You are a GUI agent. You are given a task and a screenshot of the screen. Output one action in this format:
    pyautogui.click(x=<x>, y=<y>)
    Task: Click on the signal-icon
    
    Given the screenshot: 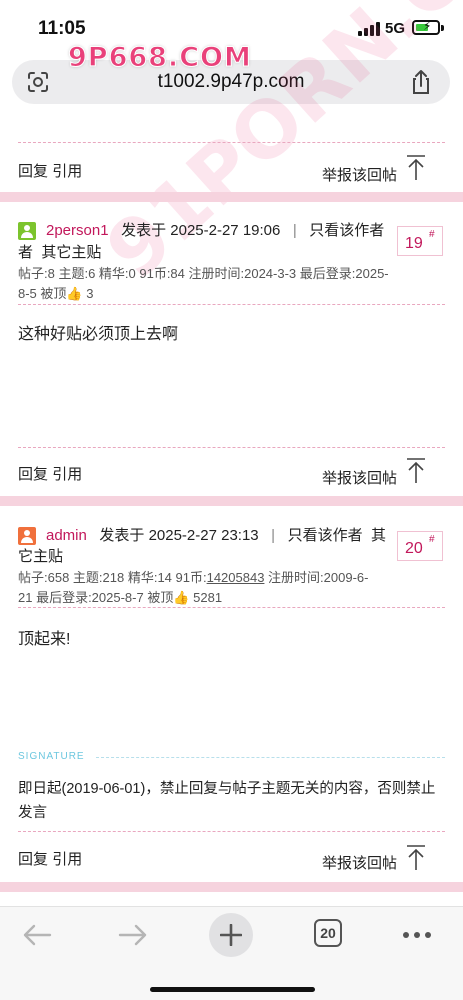 What is the action you would take?
    pyautogui.click(x=369, y=29)
    